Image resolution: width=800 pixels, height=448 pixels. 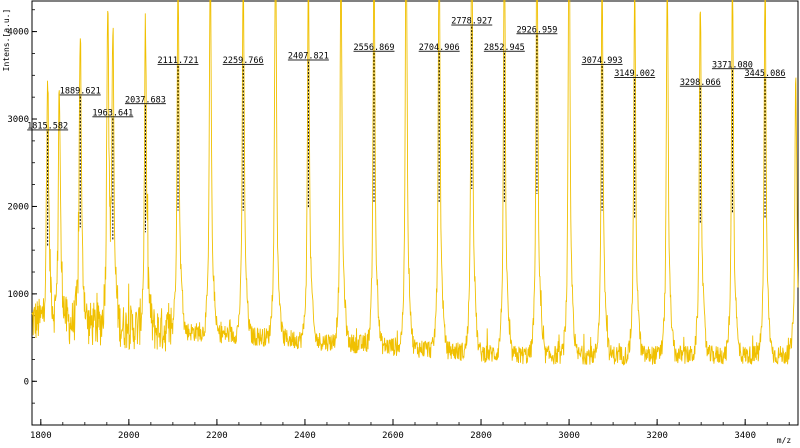 What do you see at coordinates (308, 57) in the screenshot?
I see `peak-label: 2407.821` at bounding box center [308, 57].